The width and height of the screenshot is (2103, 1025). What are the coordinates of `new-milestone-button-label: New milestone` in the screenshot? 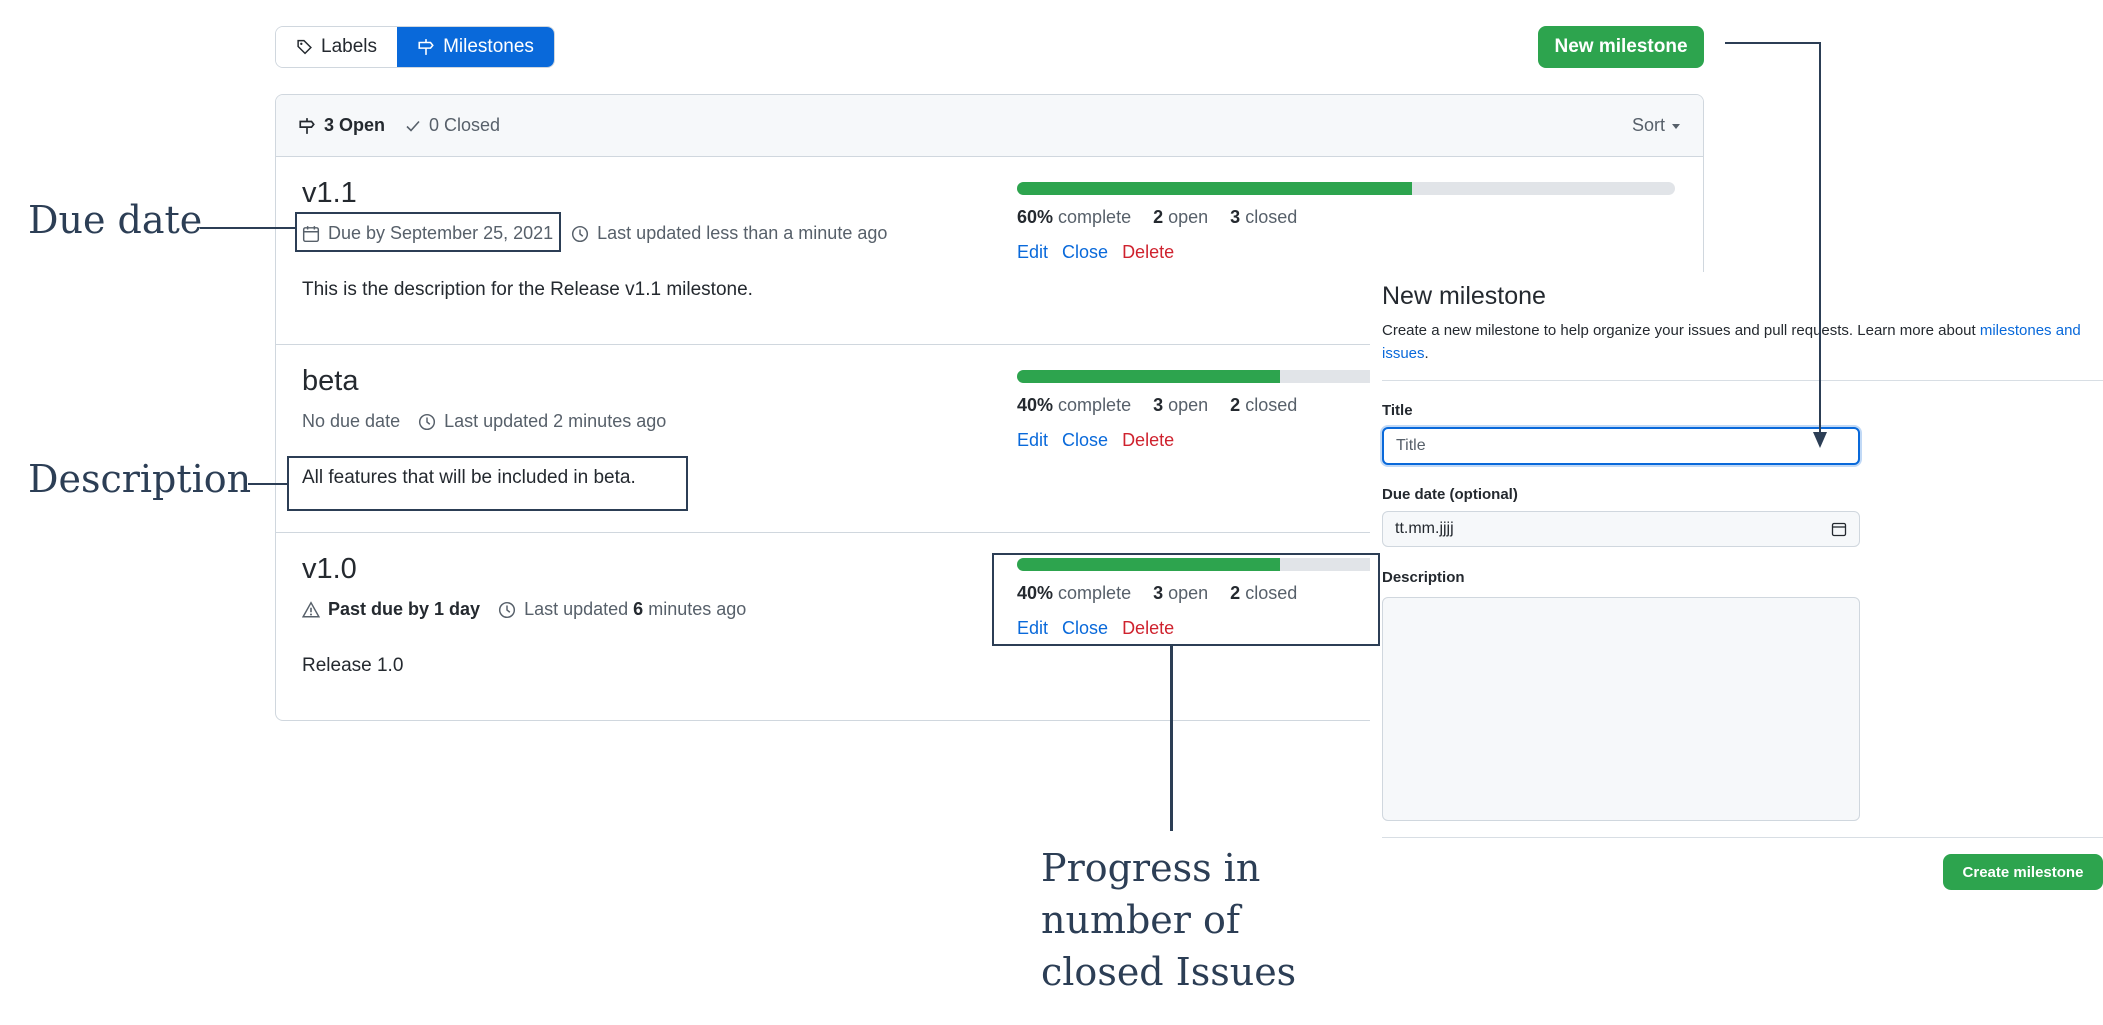 It's located at (1621, 46).